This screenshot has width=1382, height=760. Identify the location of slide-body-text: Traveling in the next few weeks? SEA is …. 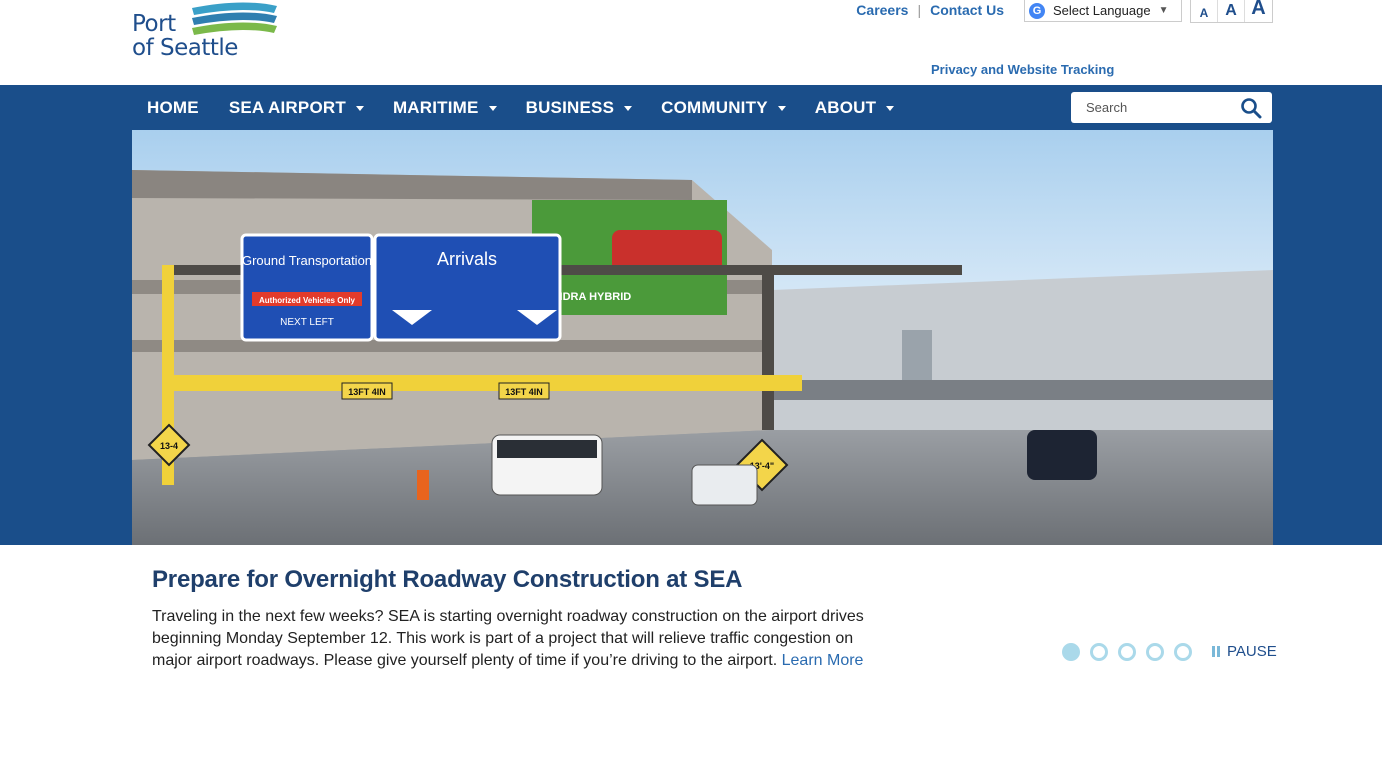
(508, 638).